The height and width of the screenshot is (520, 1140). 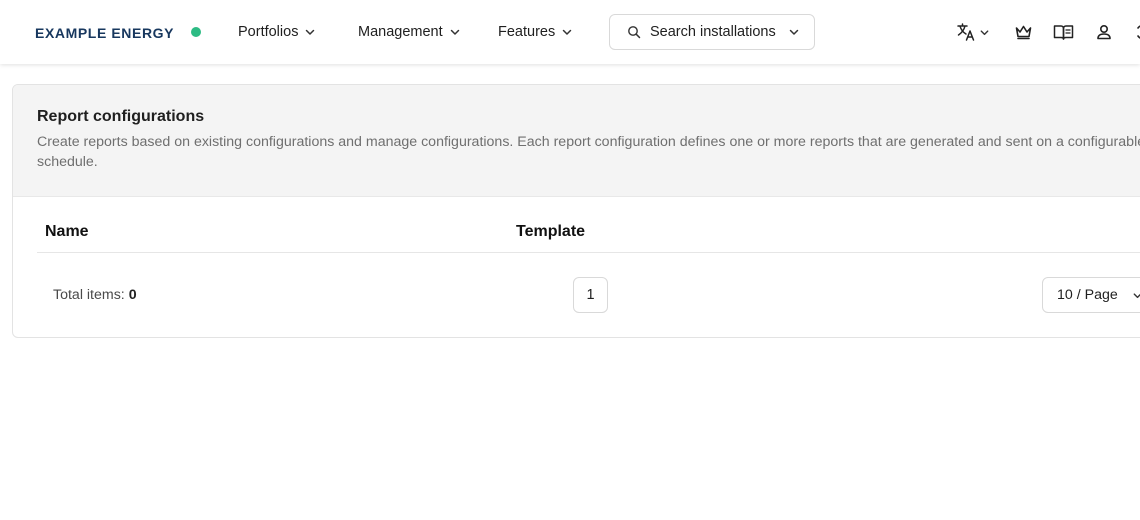 I want to click on column-header-template: Template, so click(x=550, y=232).